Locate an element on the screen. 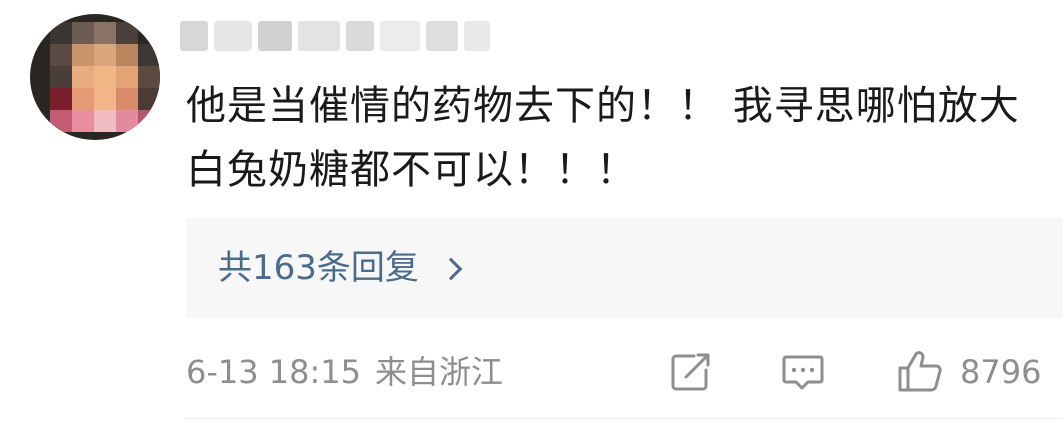  comment-date: 6-13 18:15 is located at coordinates (274, 372).